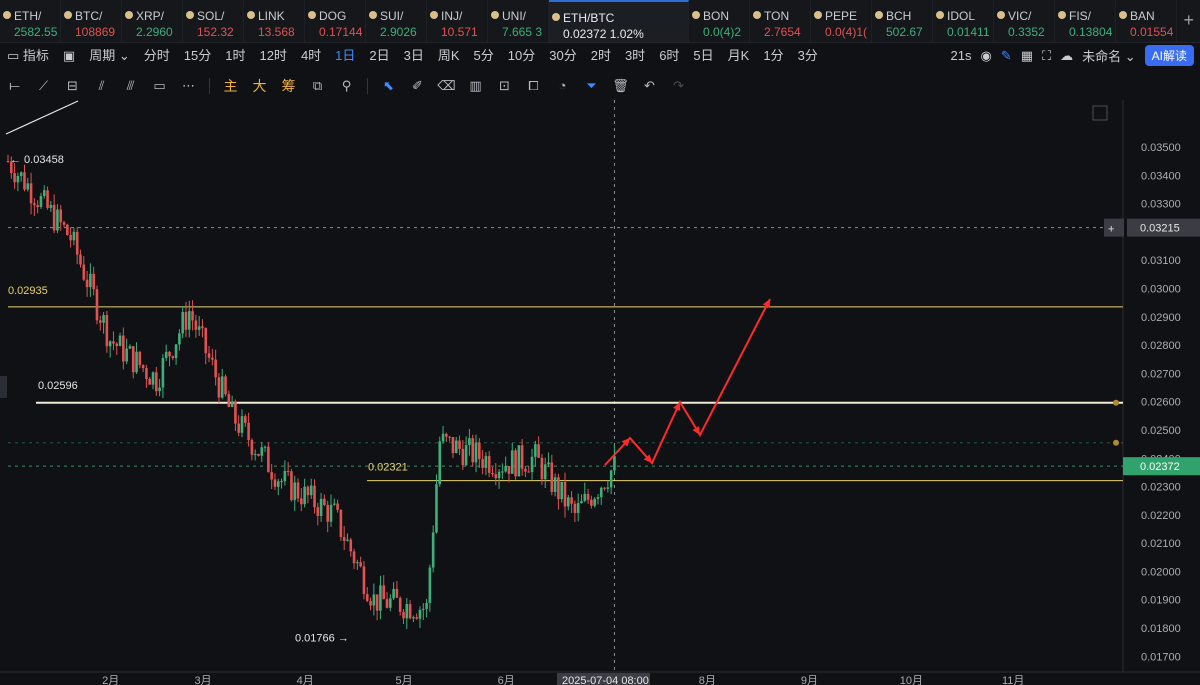 The width and height of the screenshot is (1200, 685). Describe the element at coordinates (1161, 431) in the screenshot. I see `y-tick-label: 0.02500` at that location.